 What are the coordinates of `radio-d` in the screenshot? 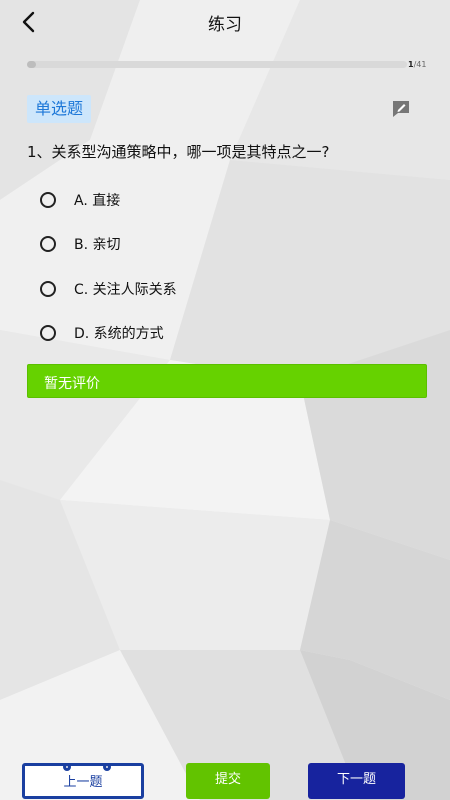 It's located at (48, 333).